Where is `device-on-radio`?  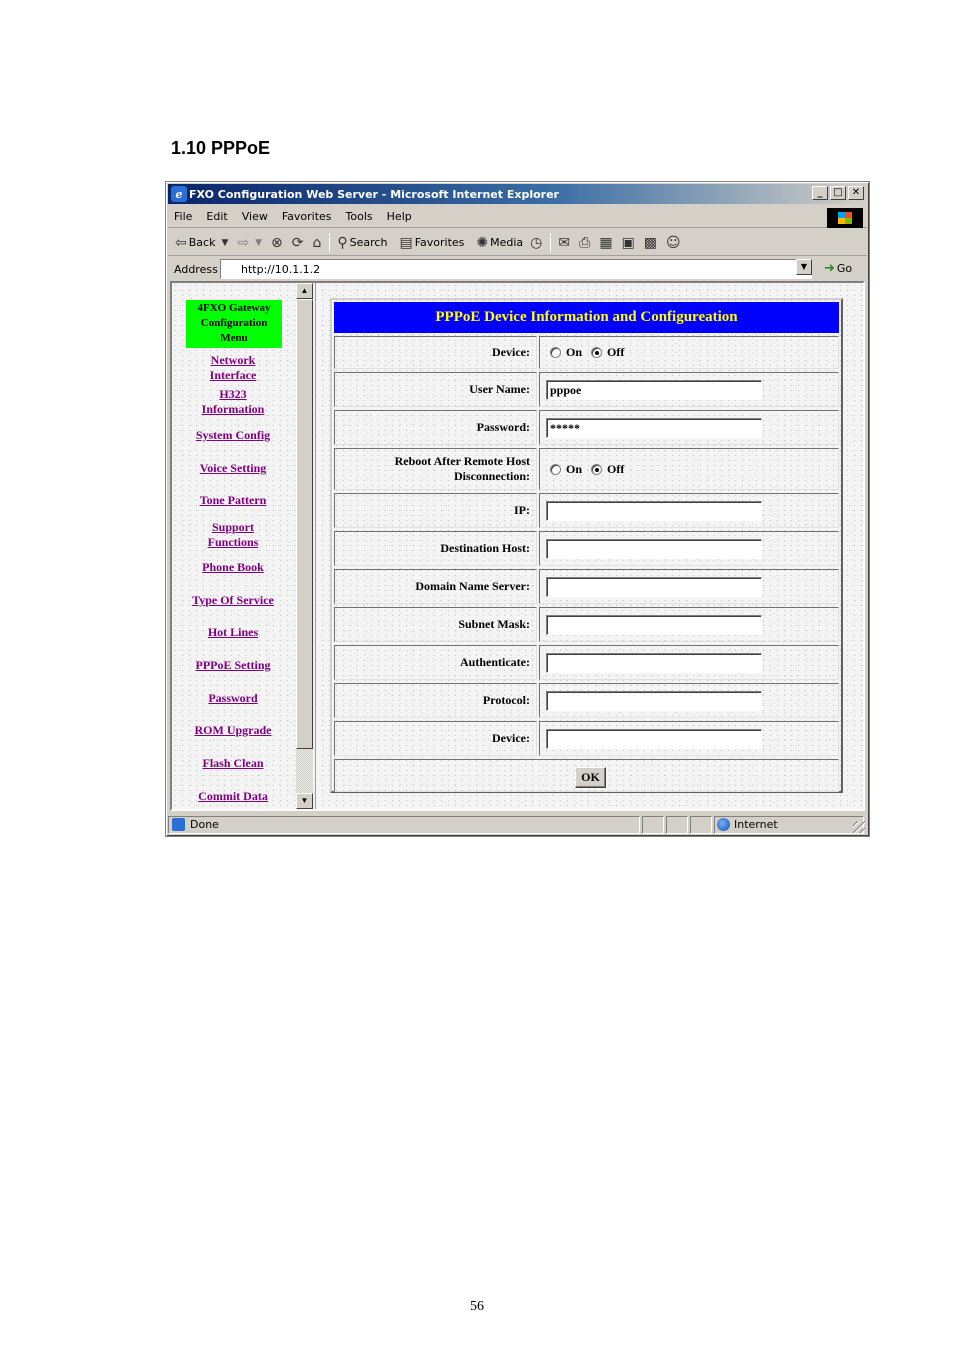
device-on-radio is located at coordinates (555, 352).